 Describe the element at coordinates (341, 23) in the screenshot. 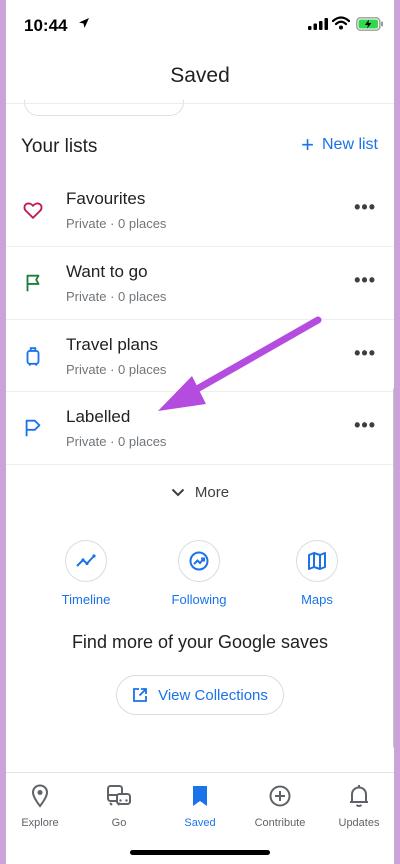

I see `wifi-icon` at that location.